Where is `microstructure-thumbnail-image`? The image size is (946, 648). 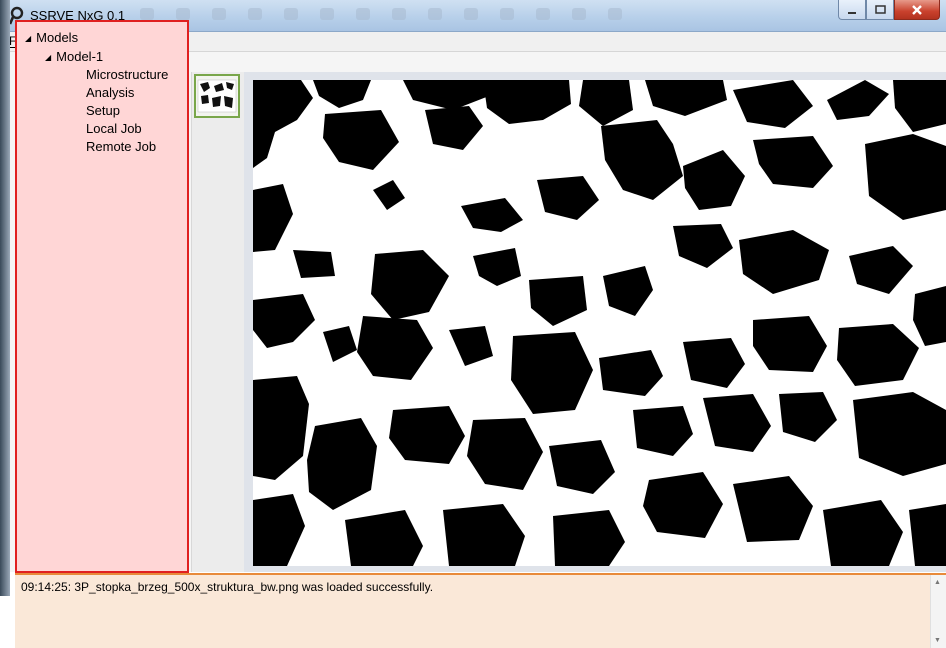
microstructure-thumbnail-image is located at coordinates (217, 96).